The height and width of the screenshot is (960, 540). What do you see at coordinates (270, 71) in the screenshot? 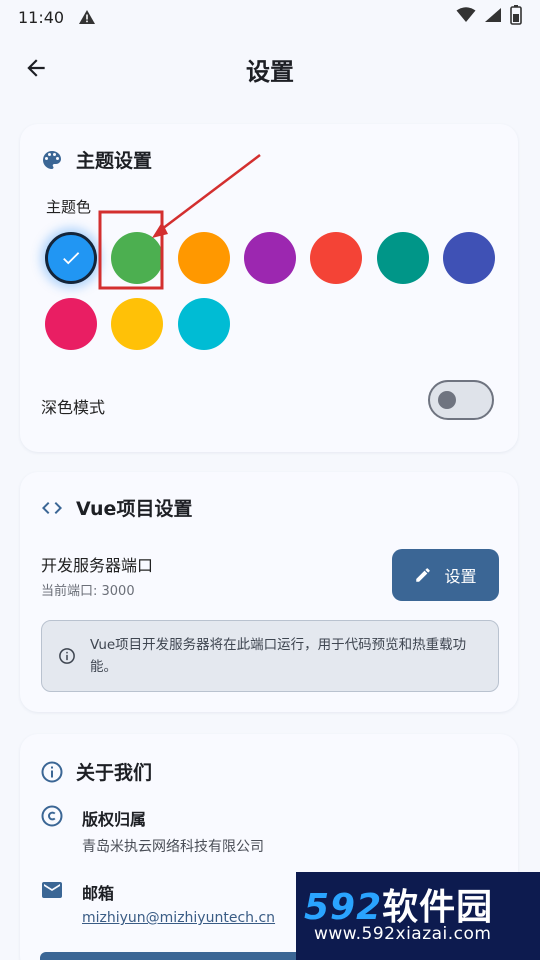
I see `page-title: 设置` at bounding box center [270, 71].